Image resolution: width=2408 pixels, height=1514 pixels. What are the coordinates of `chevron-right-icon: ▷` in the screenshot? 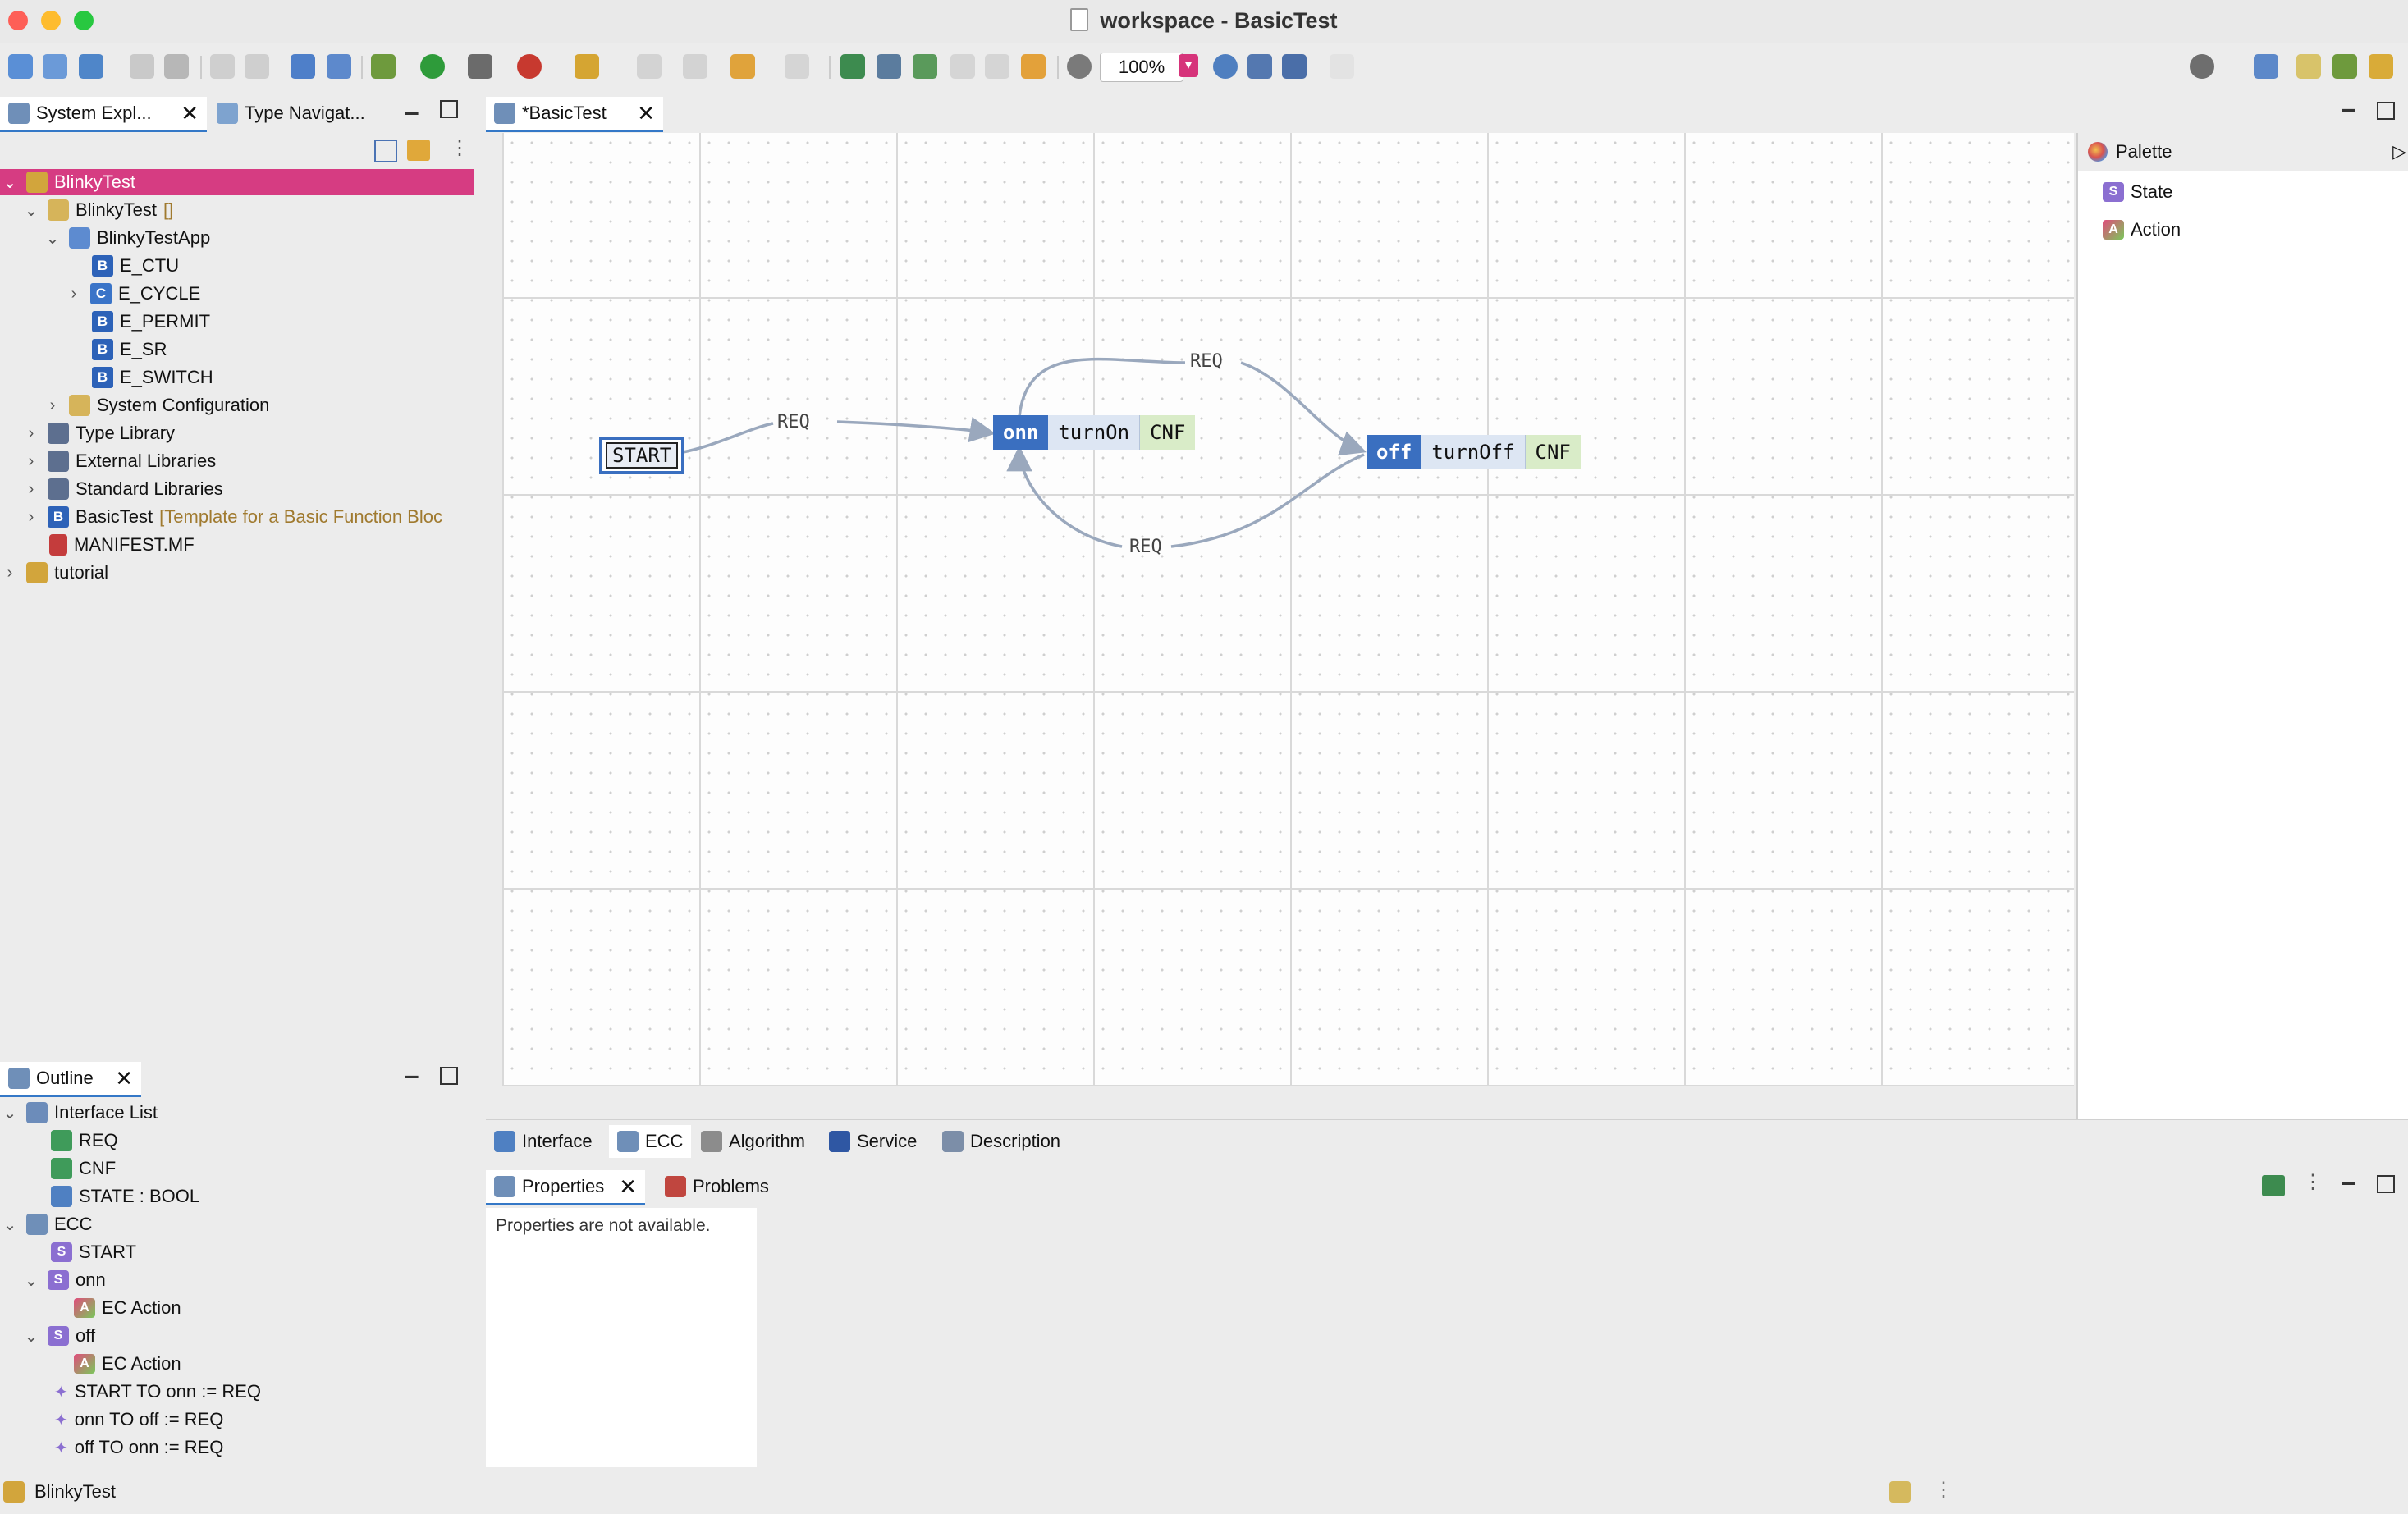 It's located at (2399, 151).